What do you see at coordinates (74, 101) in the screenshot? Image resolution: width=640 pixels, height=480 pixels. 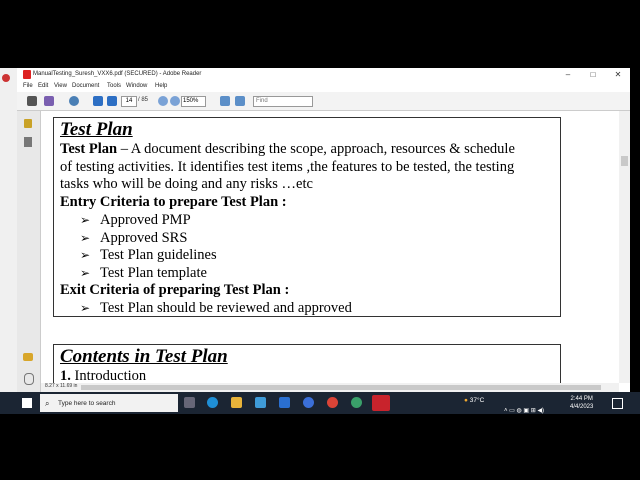 I see `share-icon` at bounding box center [74, 101].